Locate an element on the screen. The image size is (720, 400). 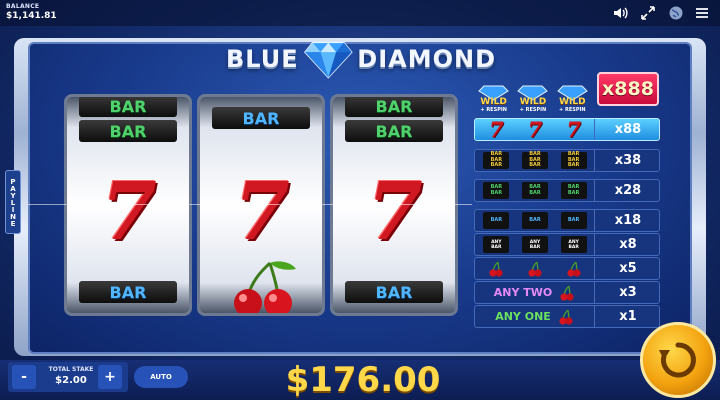
paytable-row-single-bar: BAR BAR BAR x18 is located at coordinates (567, 220).